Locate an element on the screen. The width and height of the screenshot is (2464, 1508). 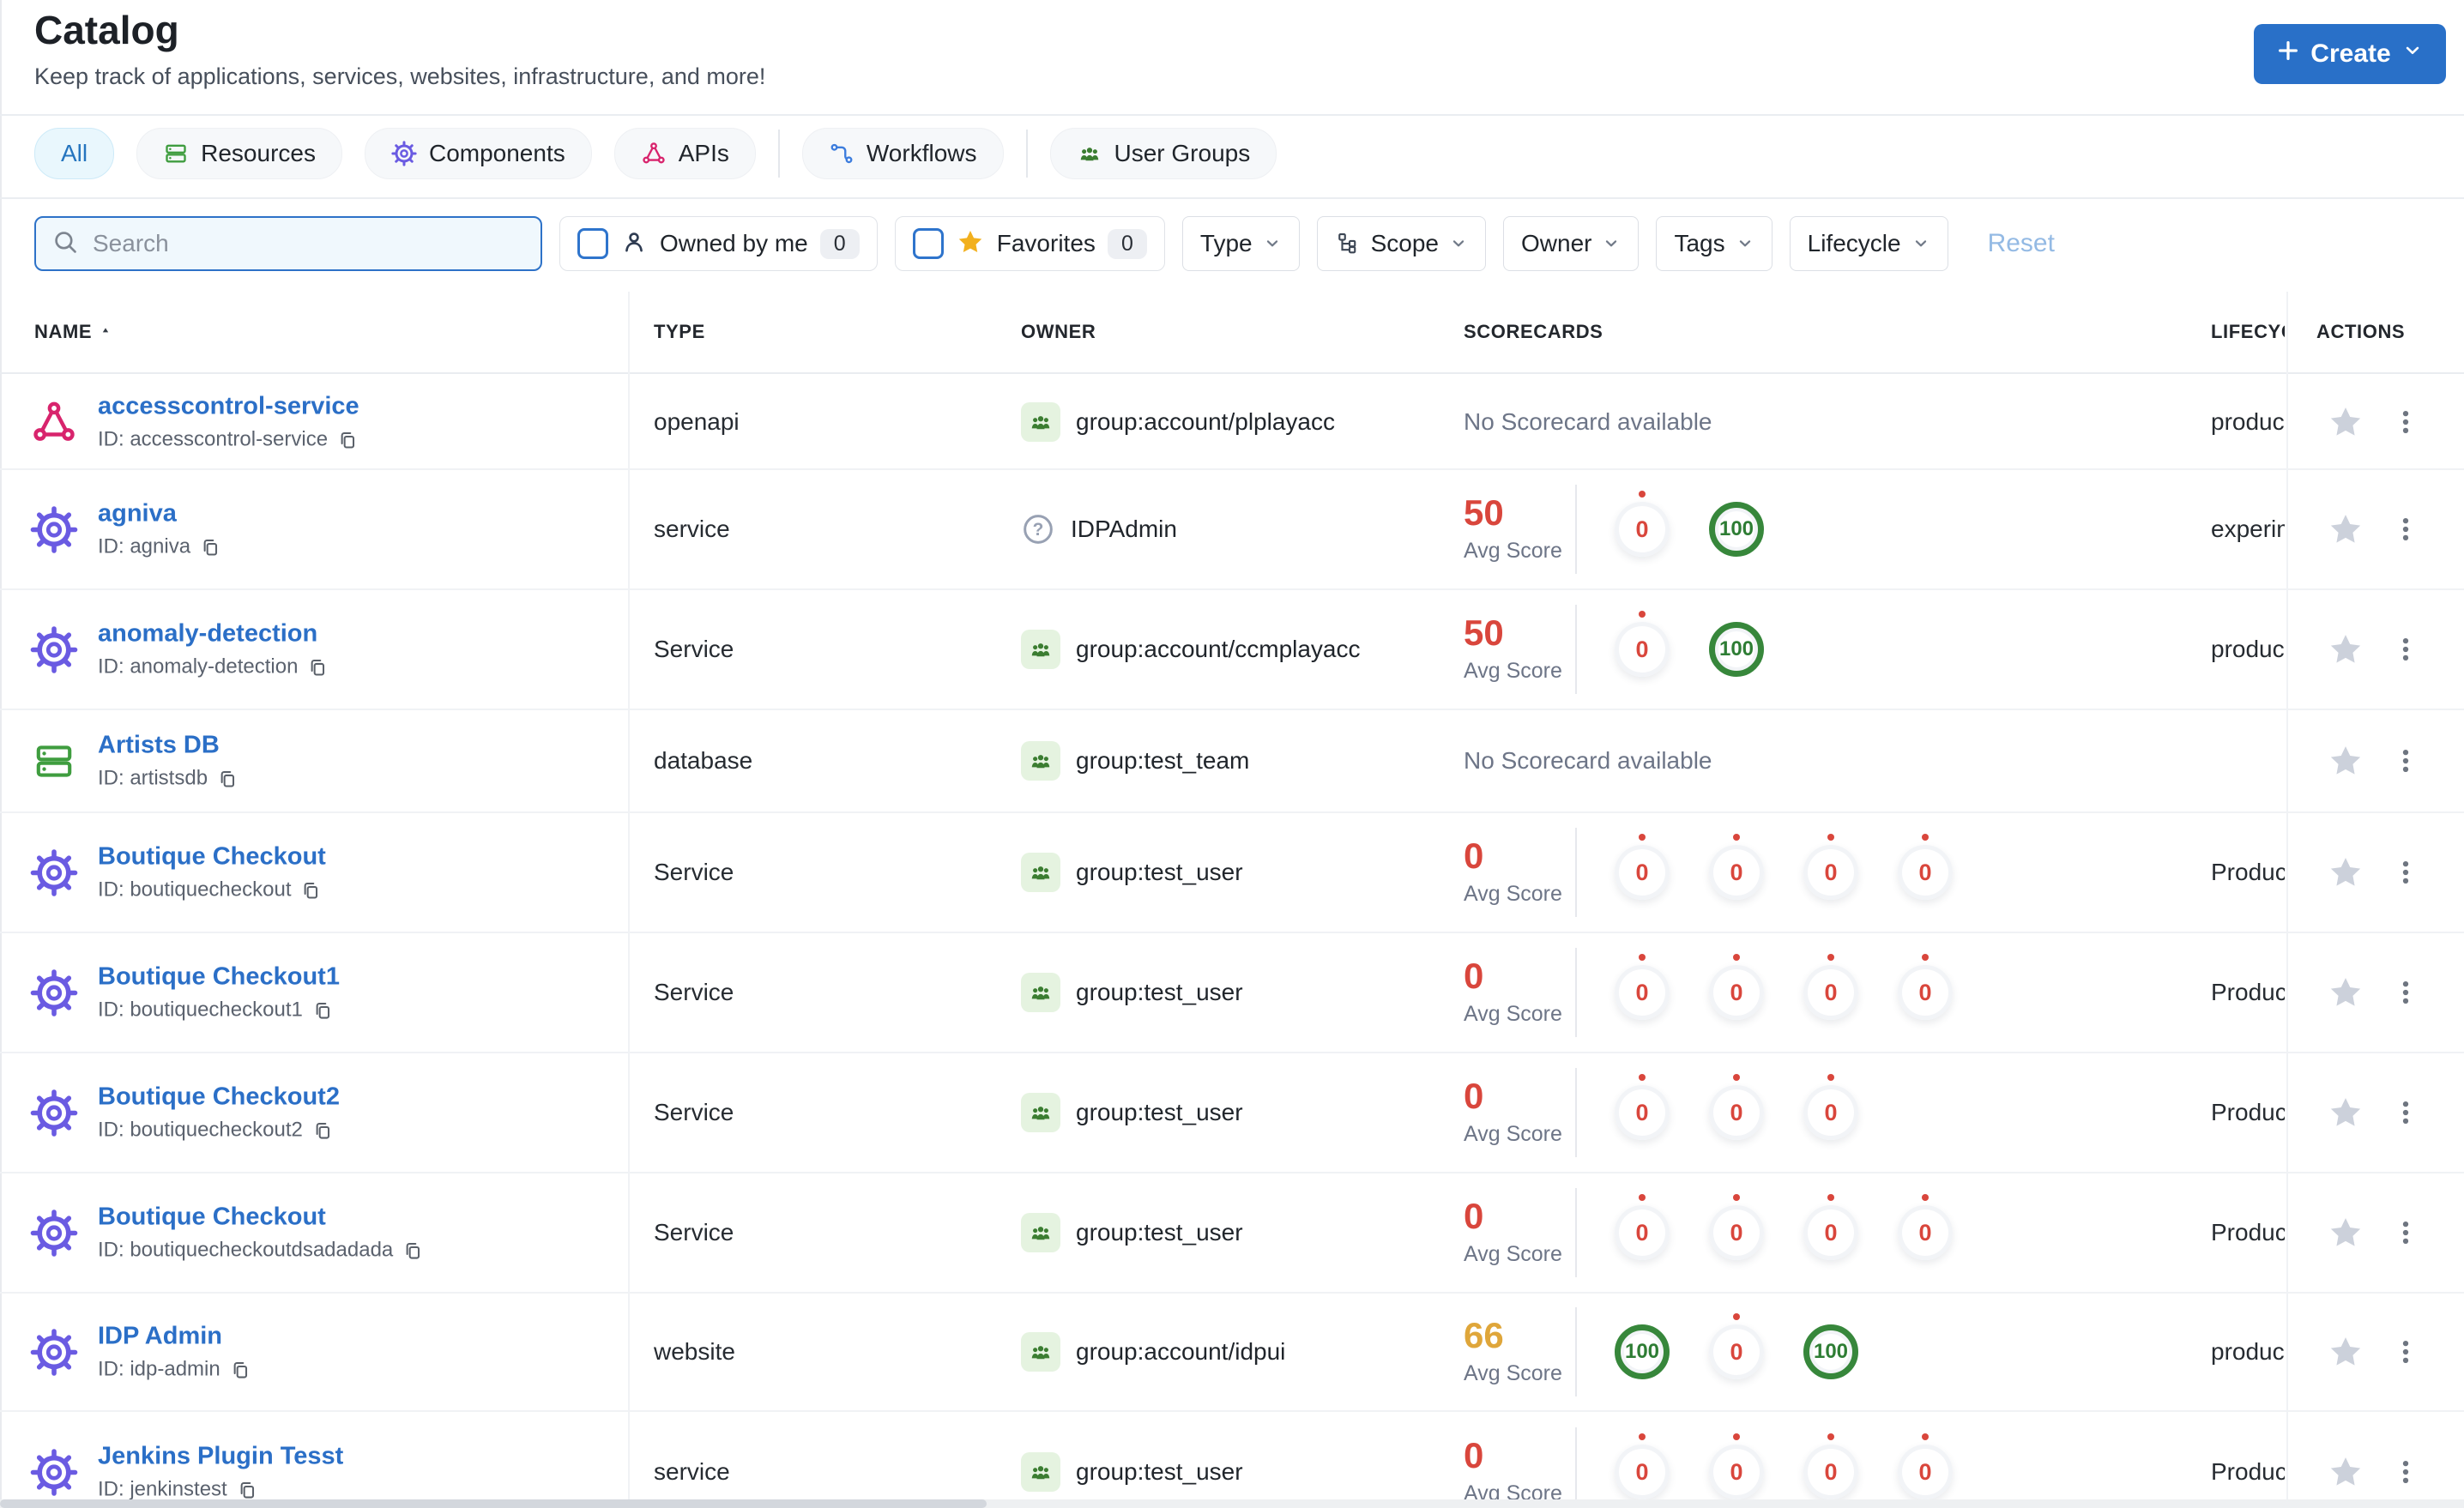
entity-tab-user-groups: User Groups is located at coordinates (1163, 153).